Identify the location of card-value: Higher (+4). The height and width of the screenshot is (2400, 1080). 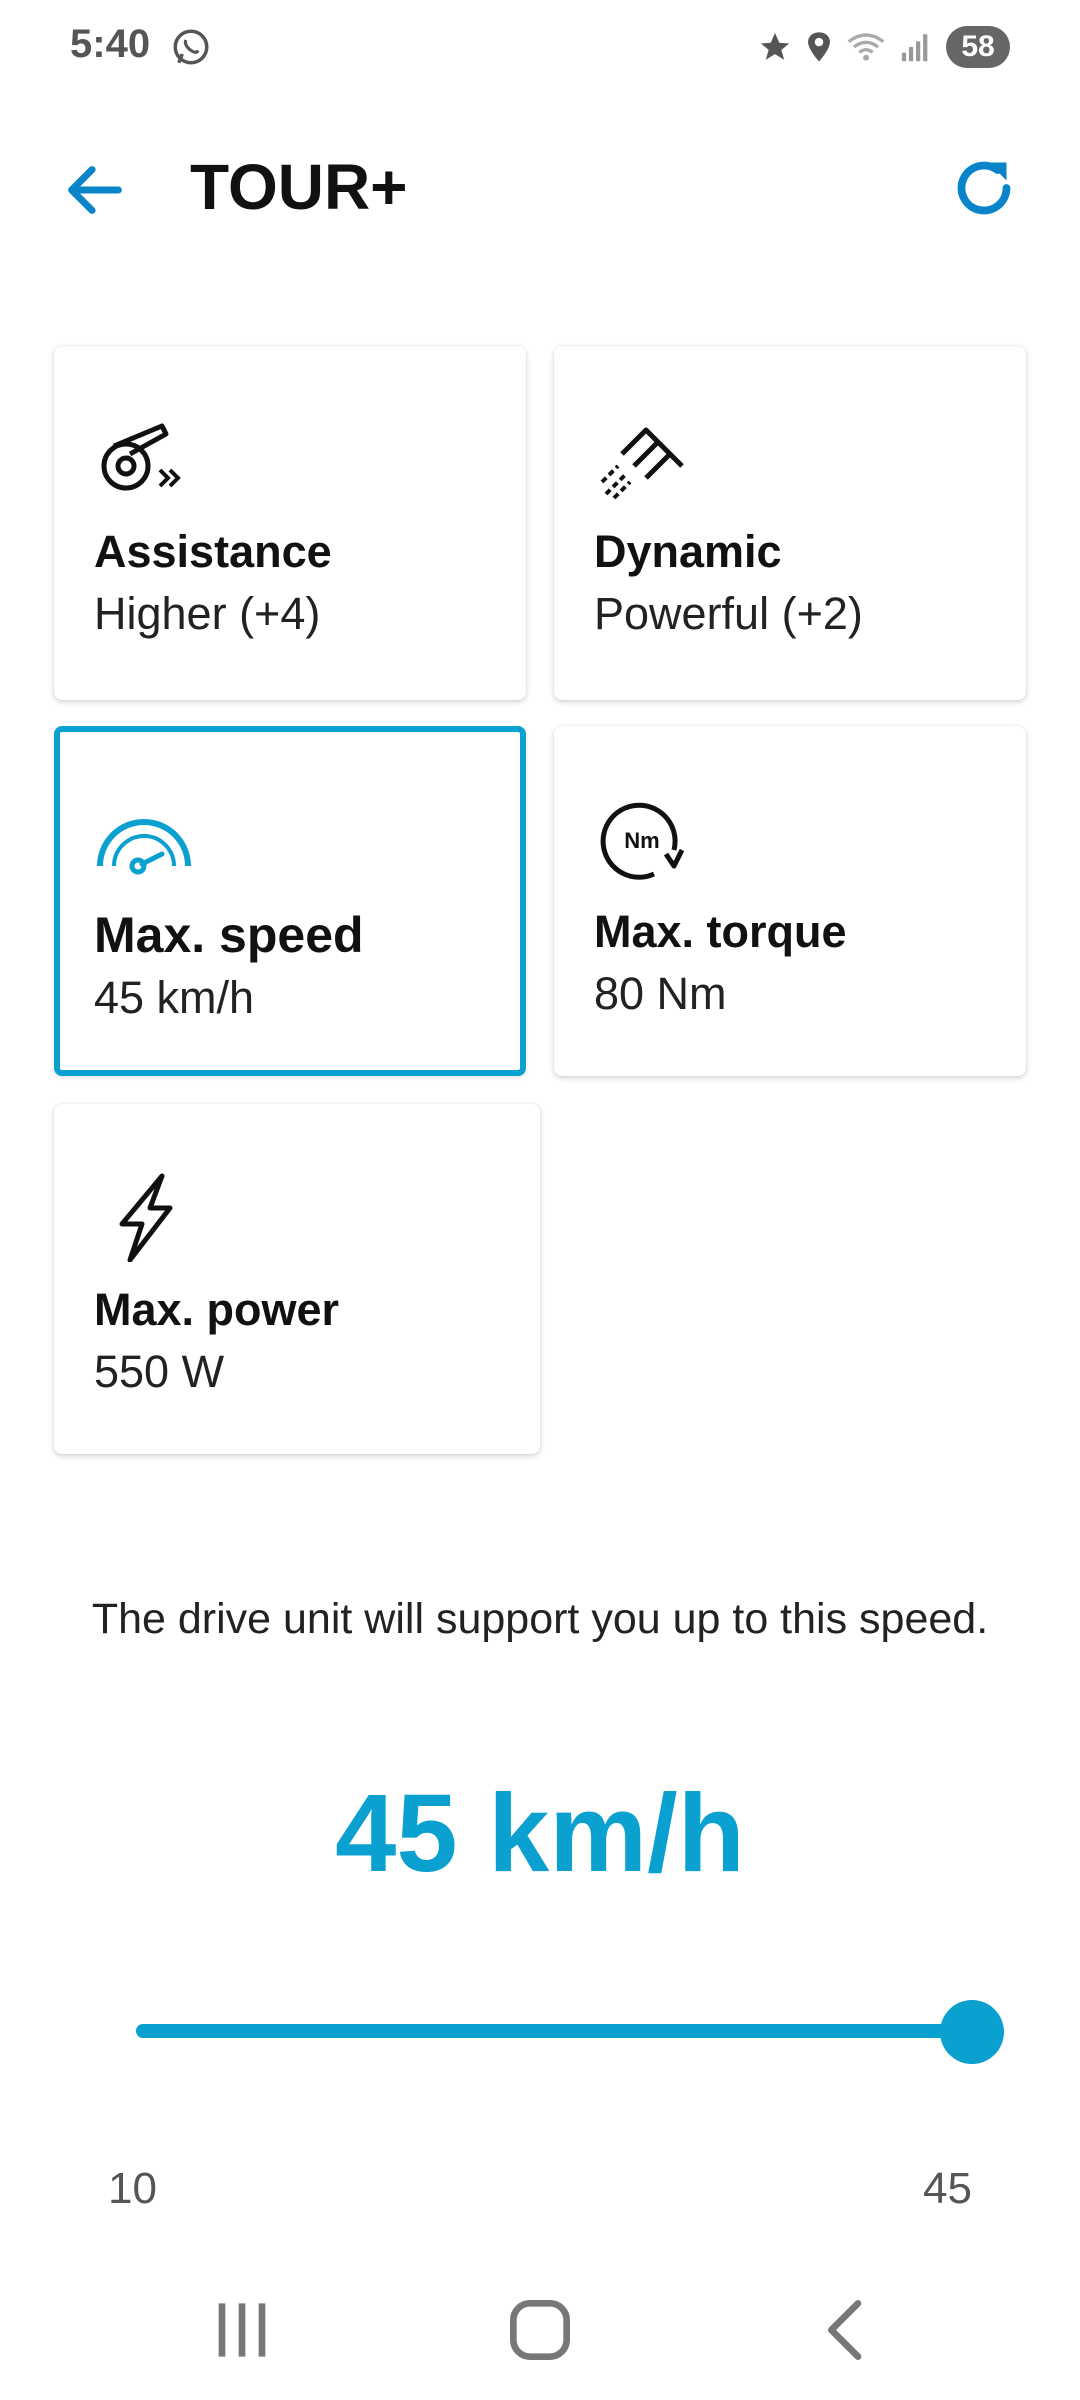
(207, 613).